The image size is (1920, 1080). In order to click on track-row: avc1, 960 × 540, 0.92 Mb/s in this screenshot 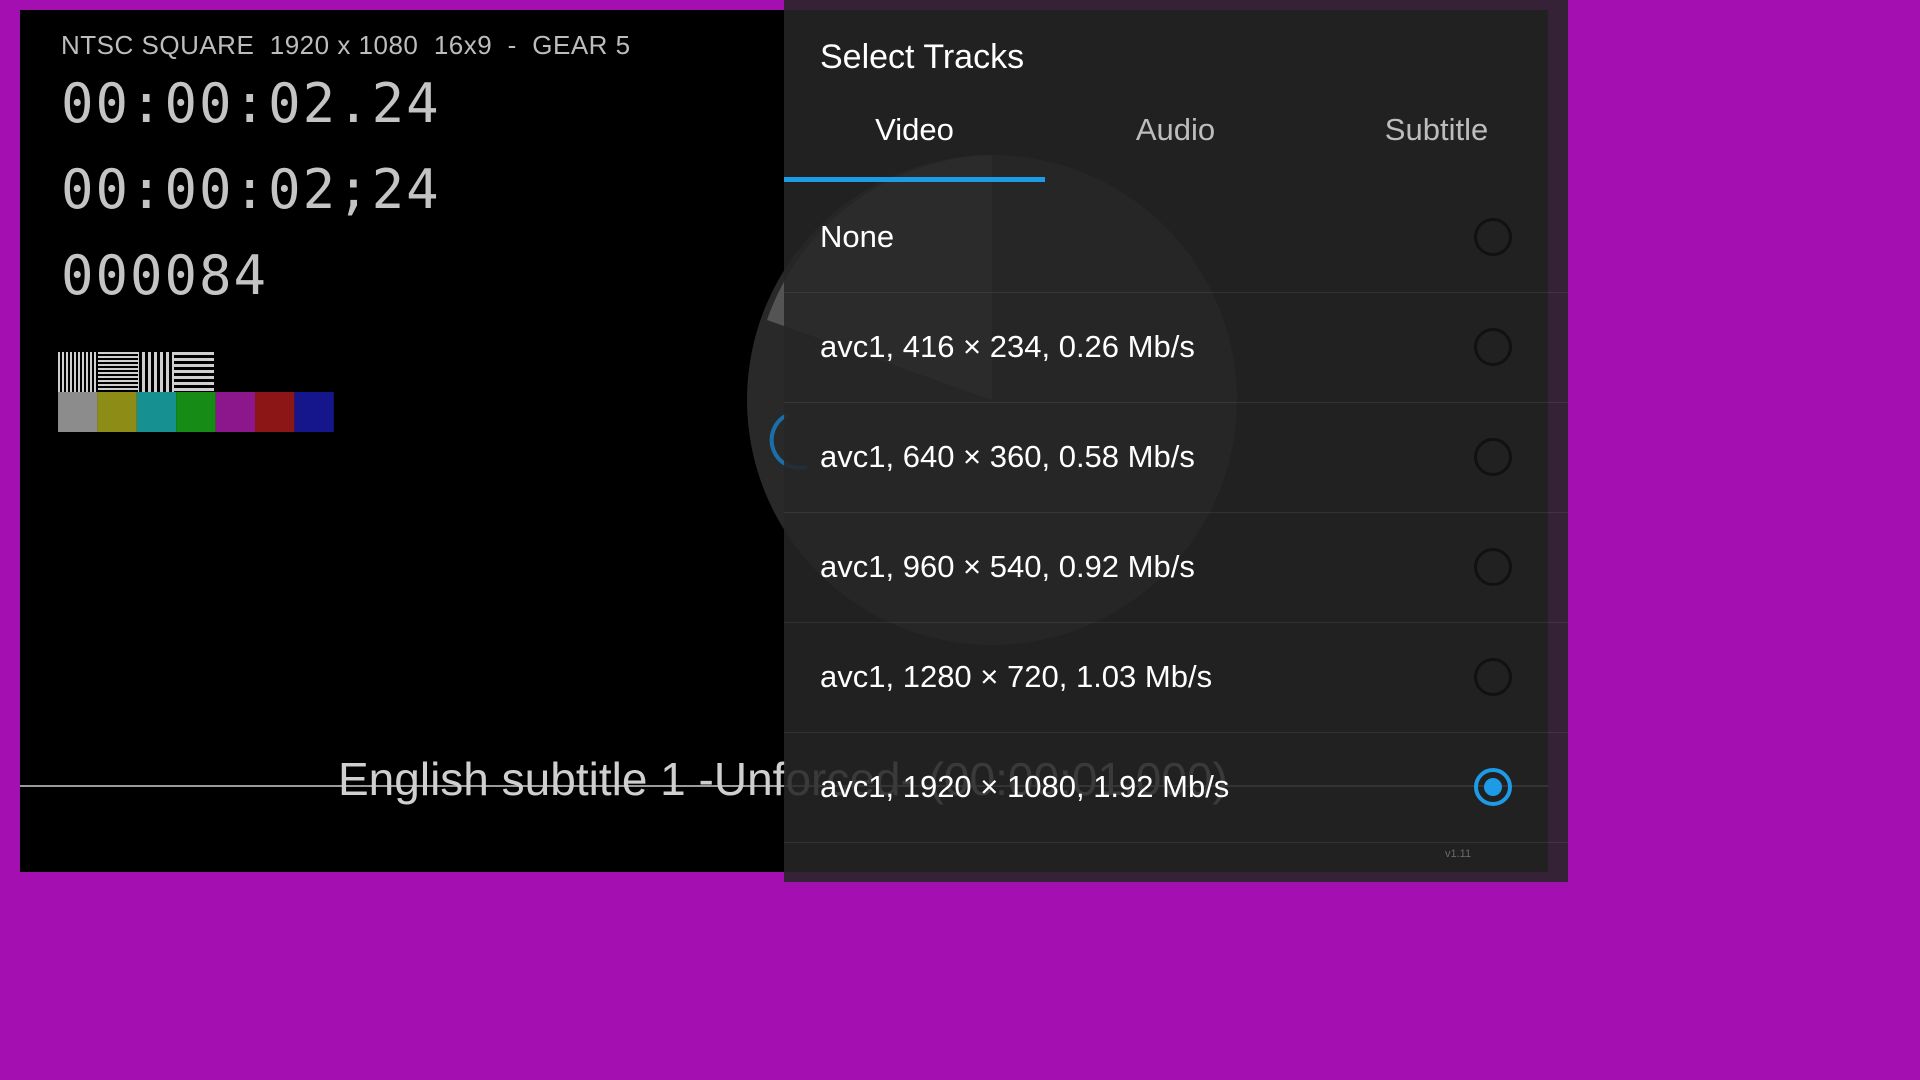, I will do `click(1176, 567)`.